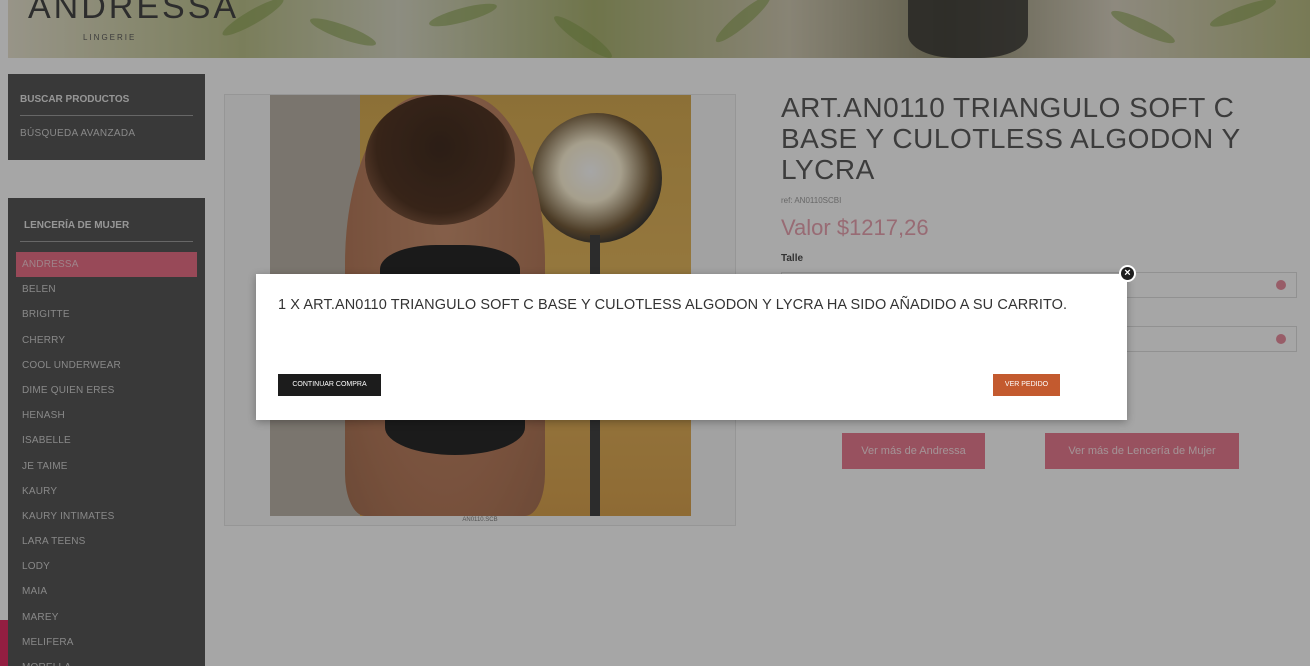  What do you see at coordinates (329, 385) in the screenshot?
I see `continue-shopping-button: CONTINUAR COMPRA` at bounding box center [329, 385].